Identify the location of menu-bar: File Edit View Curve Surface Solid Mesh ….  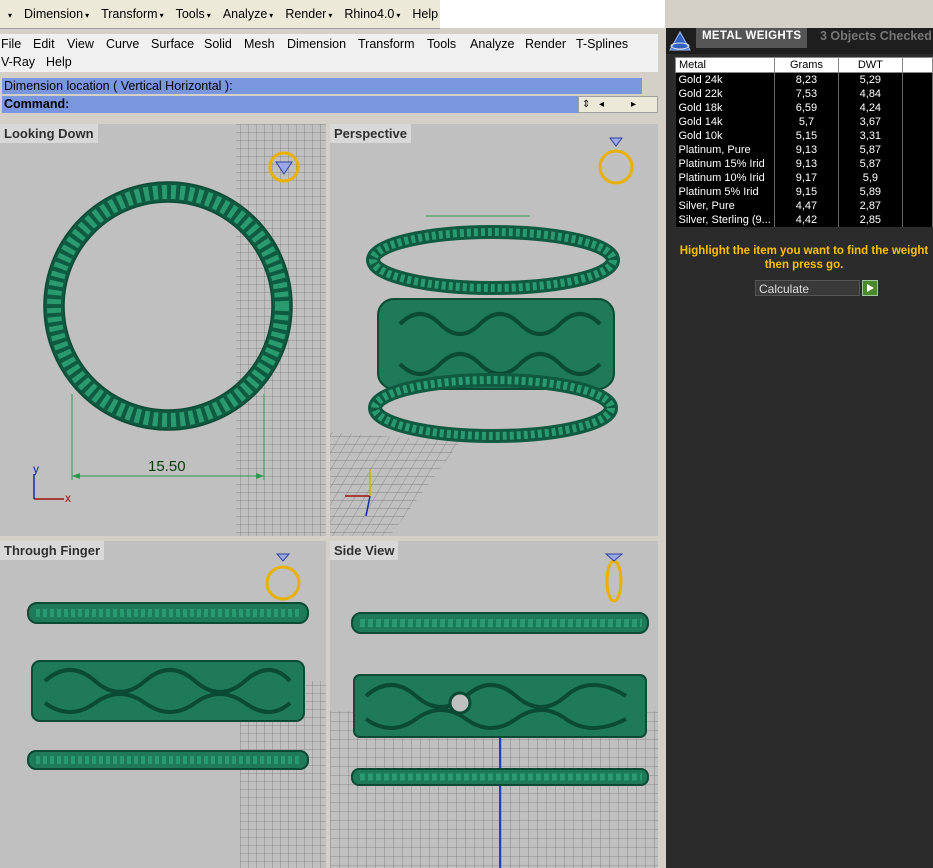
(330, 53).